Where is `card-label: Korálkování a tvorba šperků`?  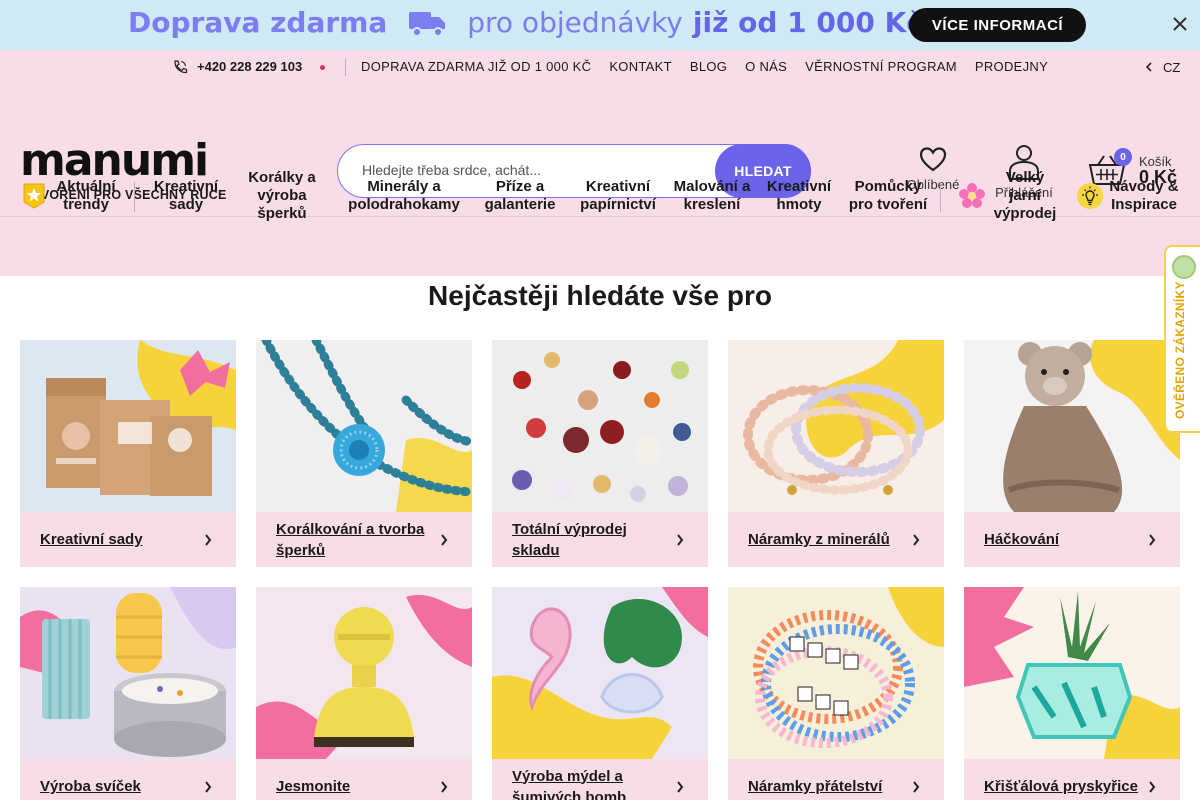
card-label: Korálkování a tvorba šperků is located at coordinates (355, 540).